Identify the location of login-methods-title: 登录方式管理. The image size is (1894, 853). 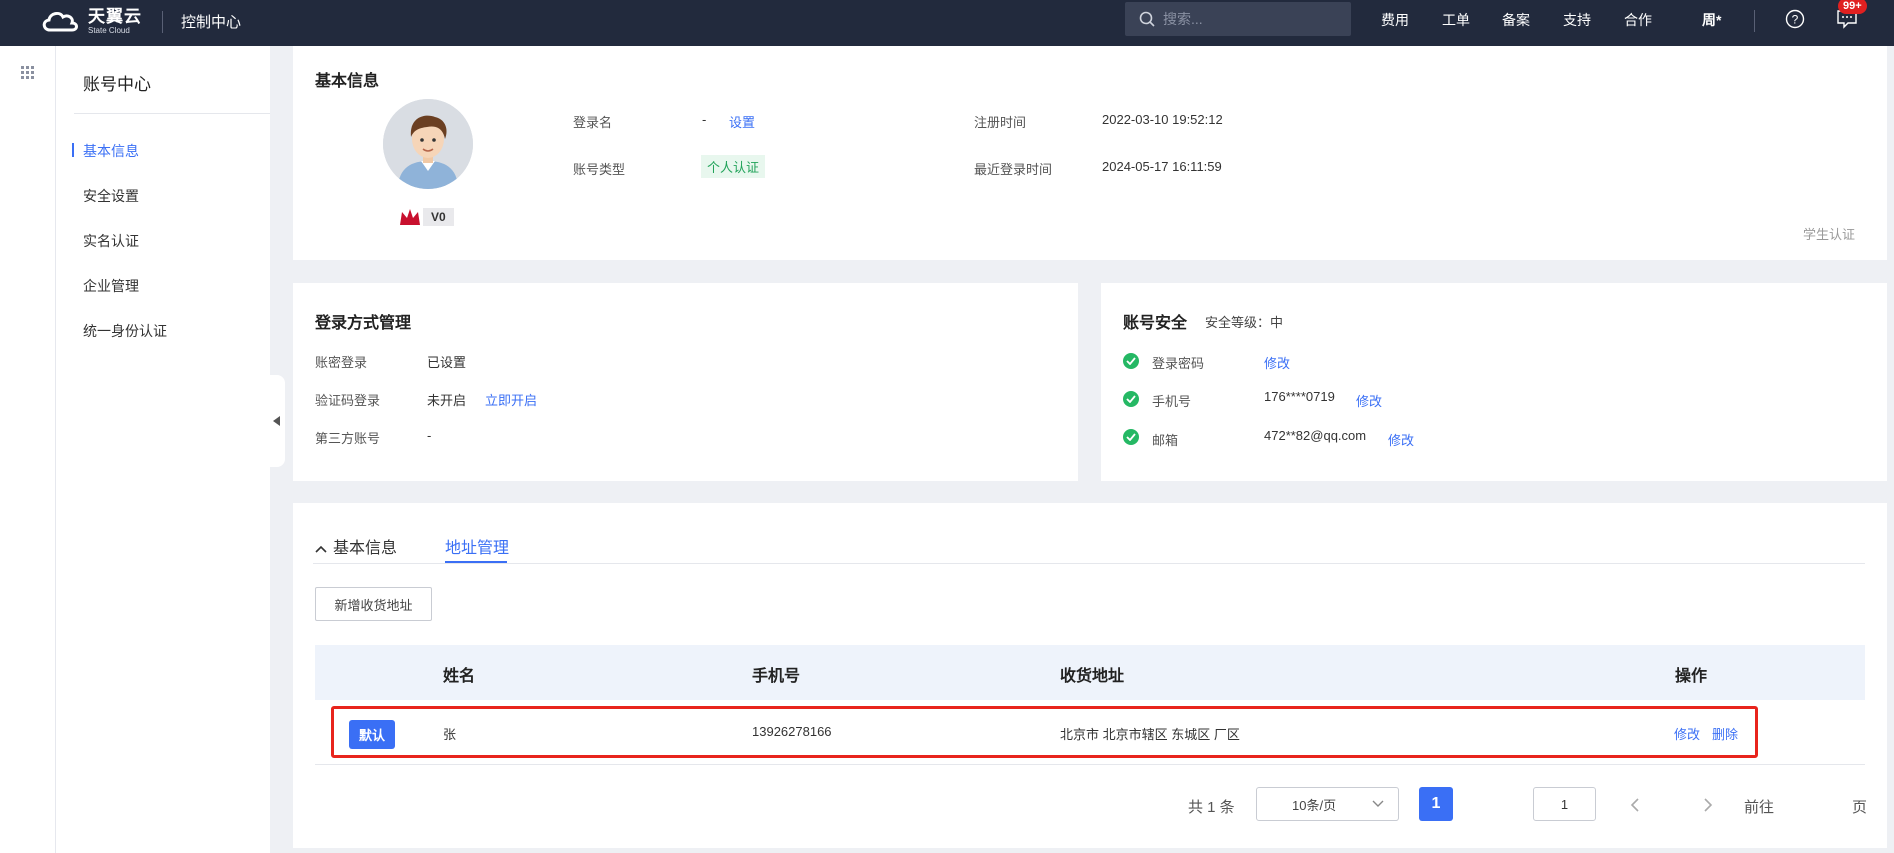
(363, 323).